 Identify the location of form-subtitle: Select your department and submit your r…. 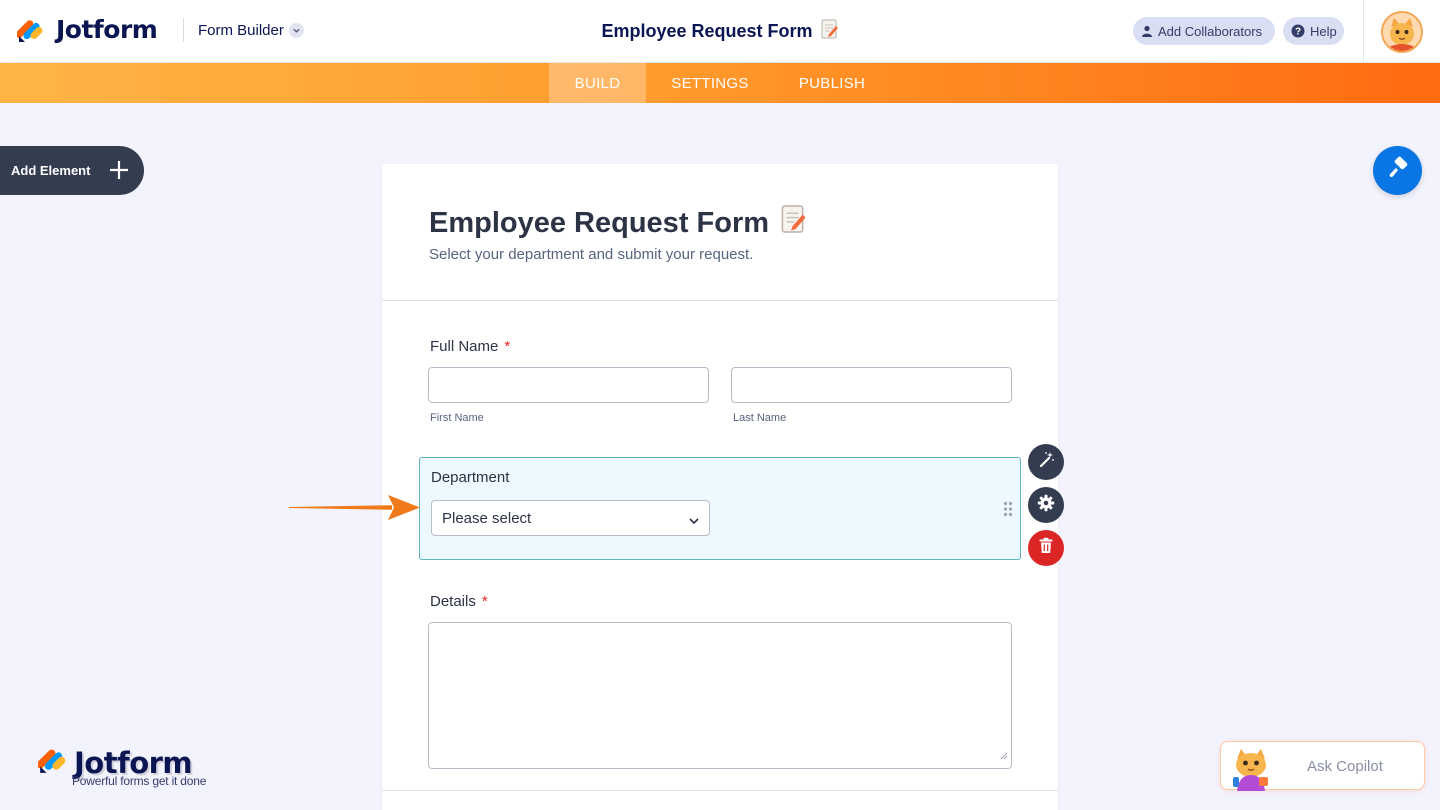
(591, 254).